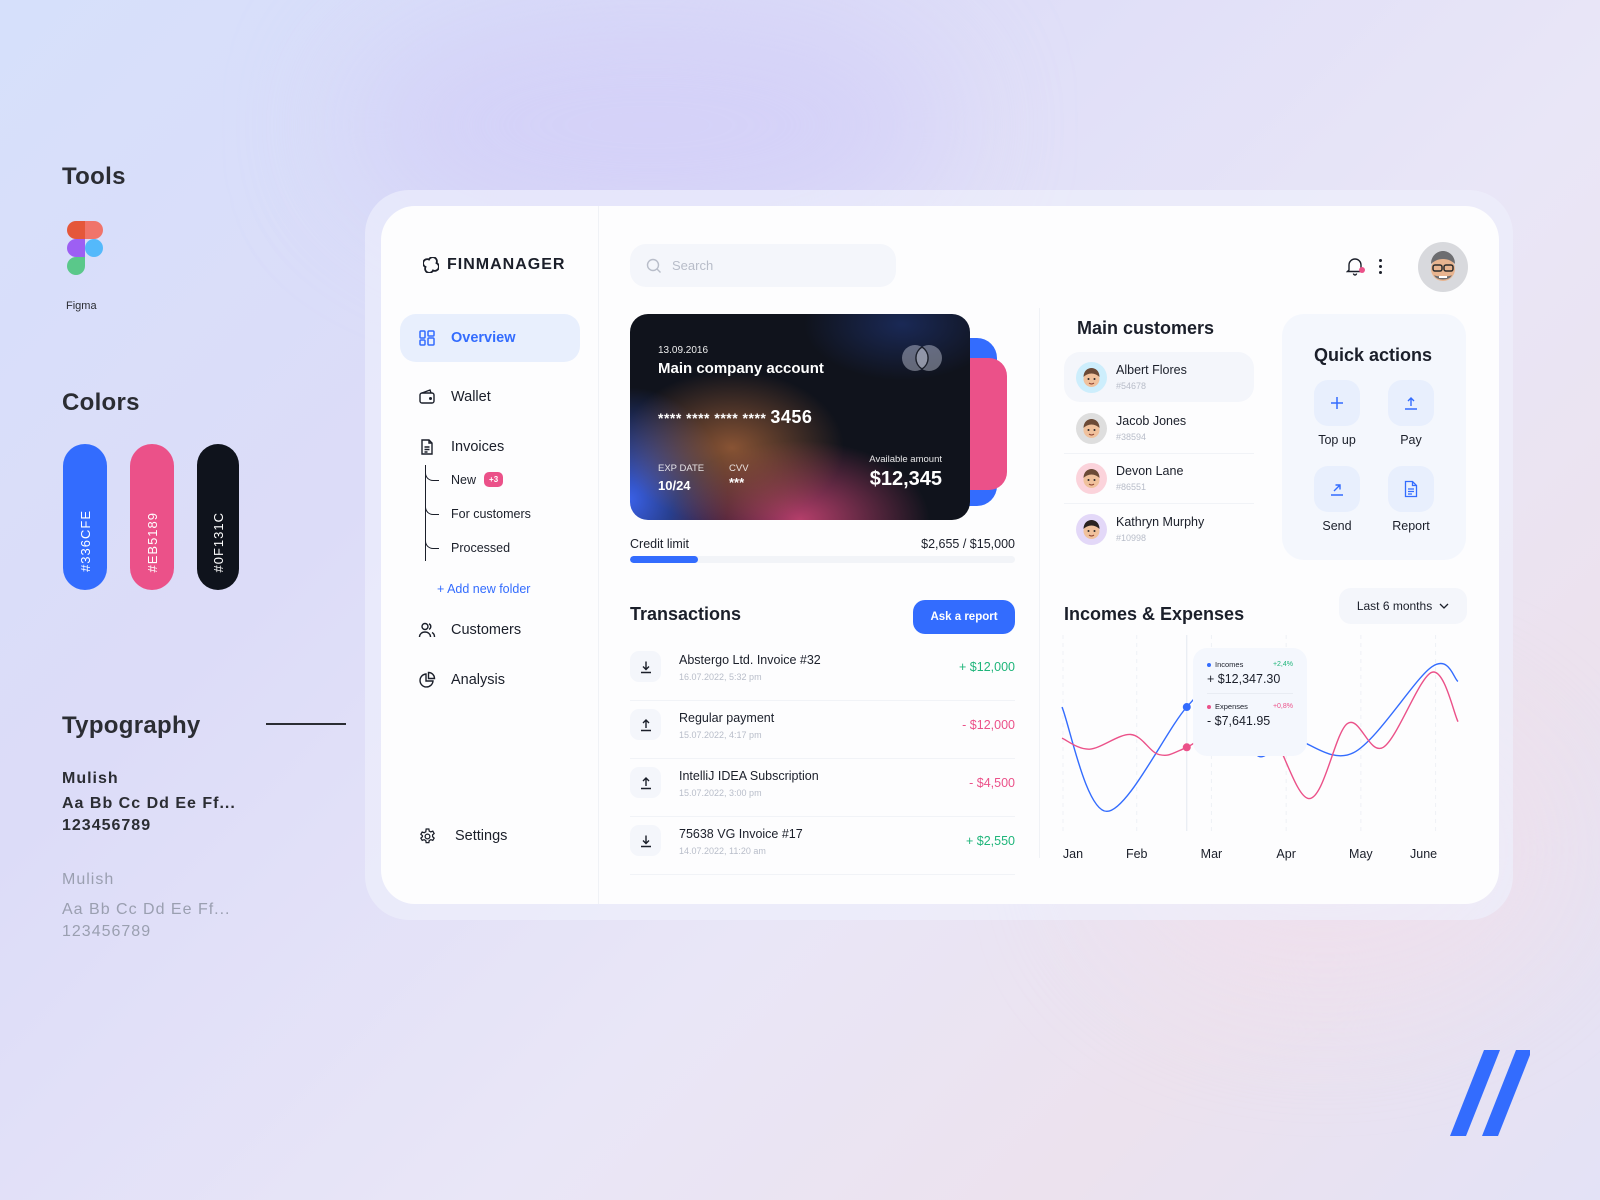 The height and width of the screenshot is (1200, 1600). Describe the element at coordinates (905, 459) in the screenshot. I see `available-amount-label: Available amount` at that location.